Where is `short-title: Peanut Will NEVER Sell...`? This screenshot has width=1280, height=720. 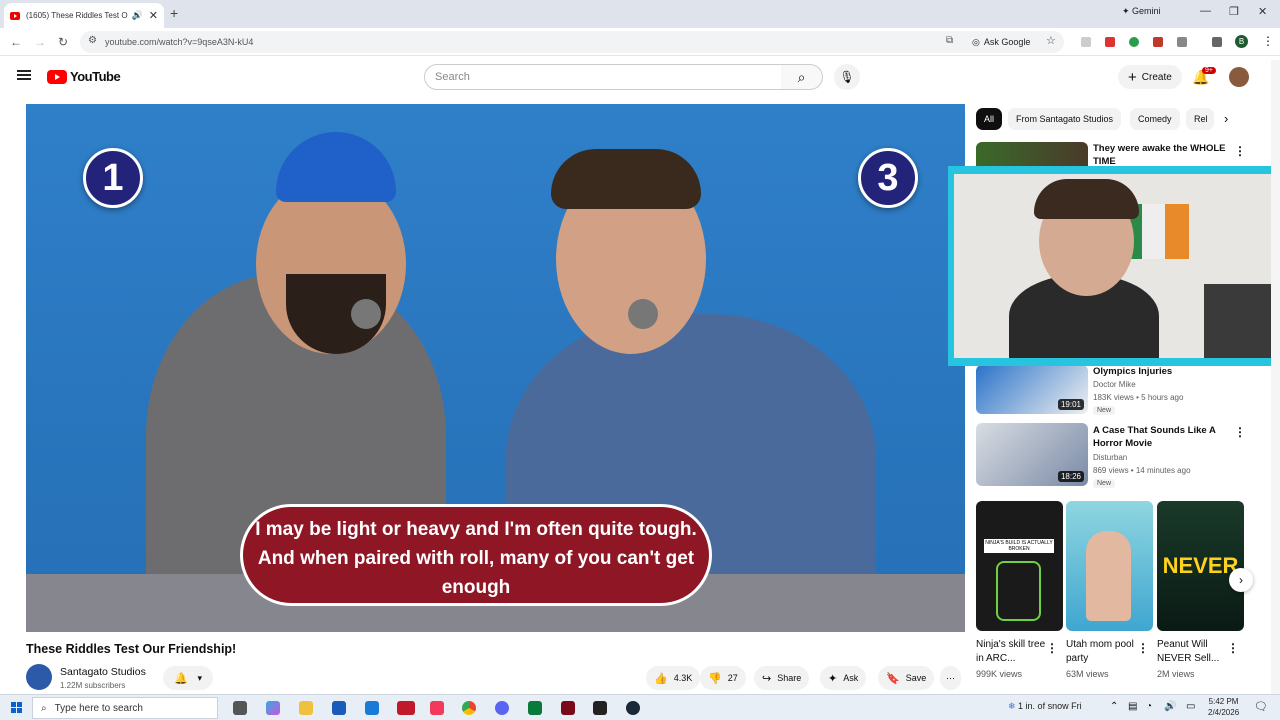
short-title: Peanut Will NEVER Sell... is located at coordinates (1192, 652).